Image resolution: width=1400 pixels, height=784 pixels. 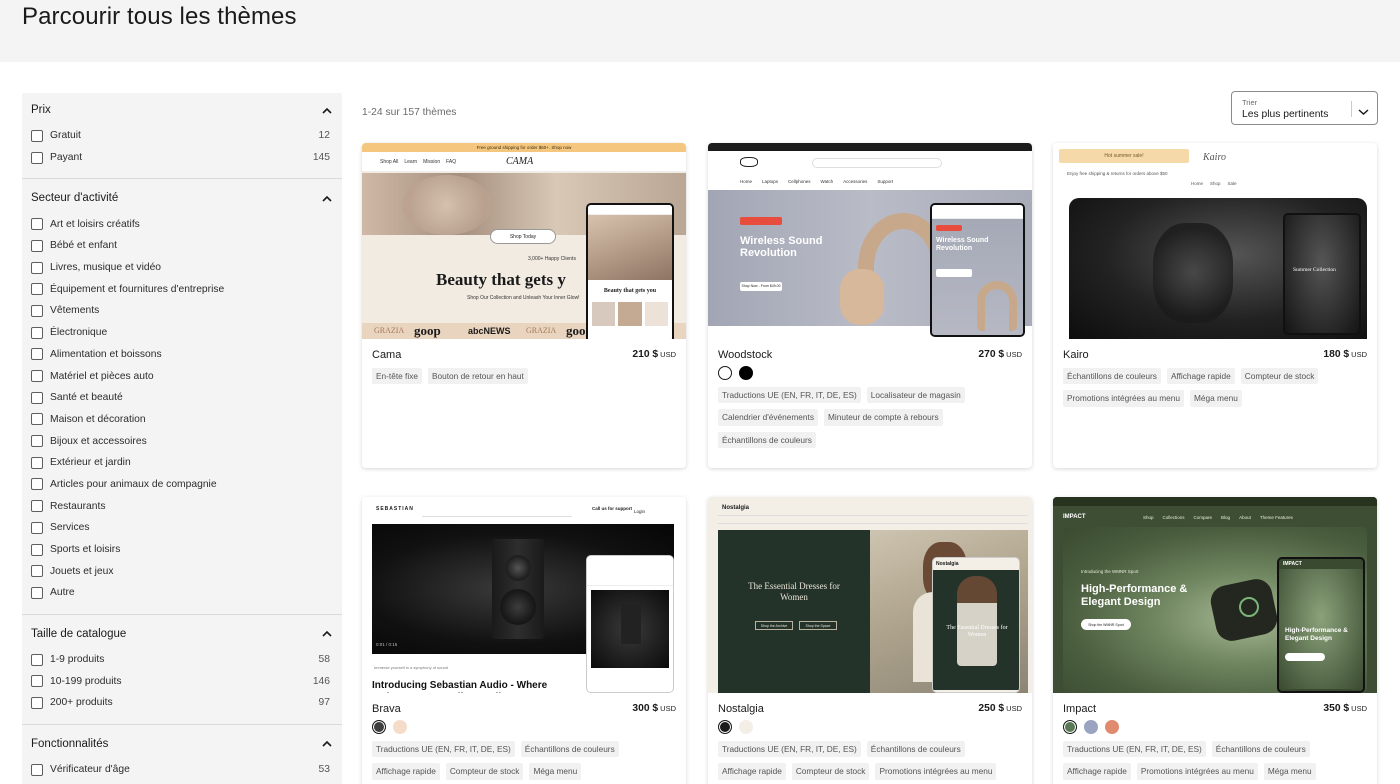 I want to click on filter-option-industry: Services, so click(x=182, y=528).